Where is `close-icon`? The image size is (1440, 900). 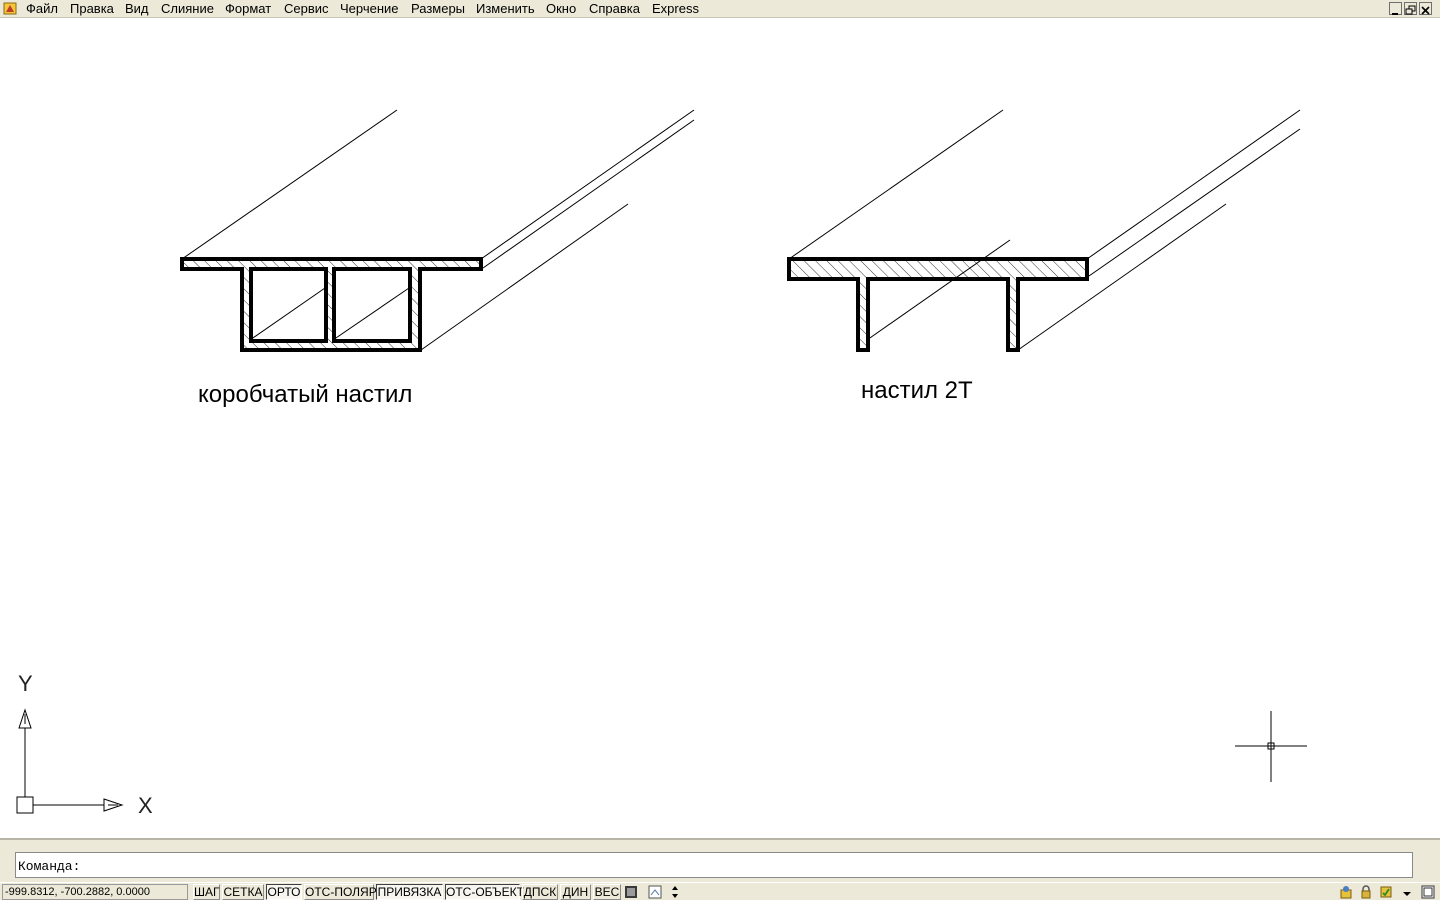
close-icon is located at coordinates (1425, 10).